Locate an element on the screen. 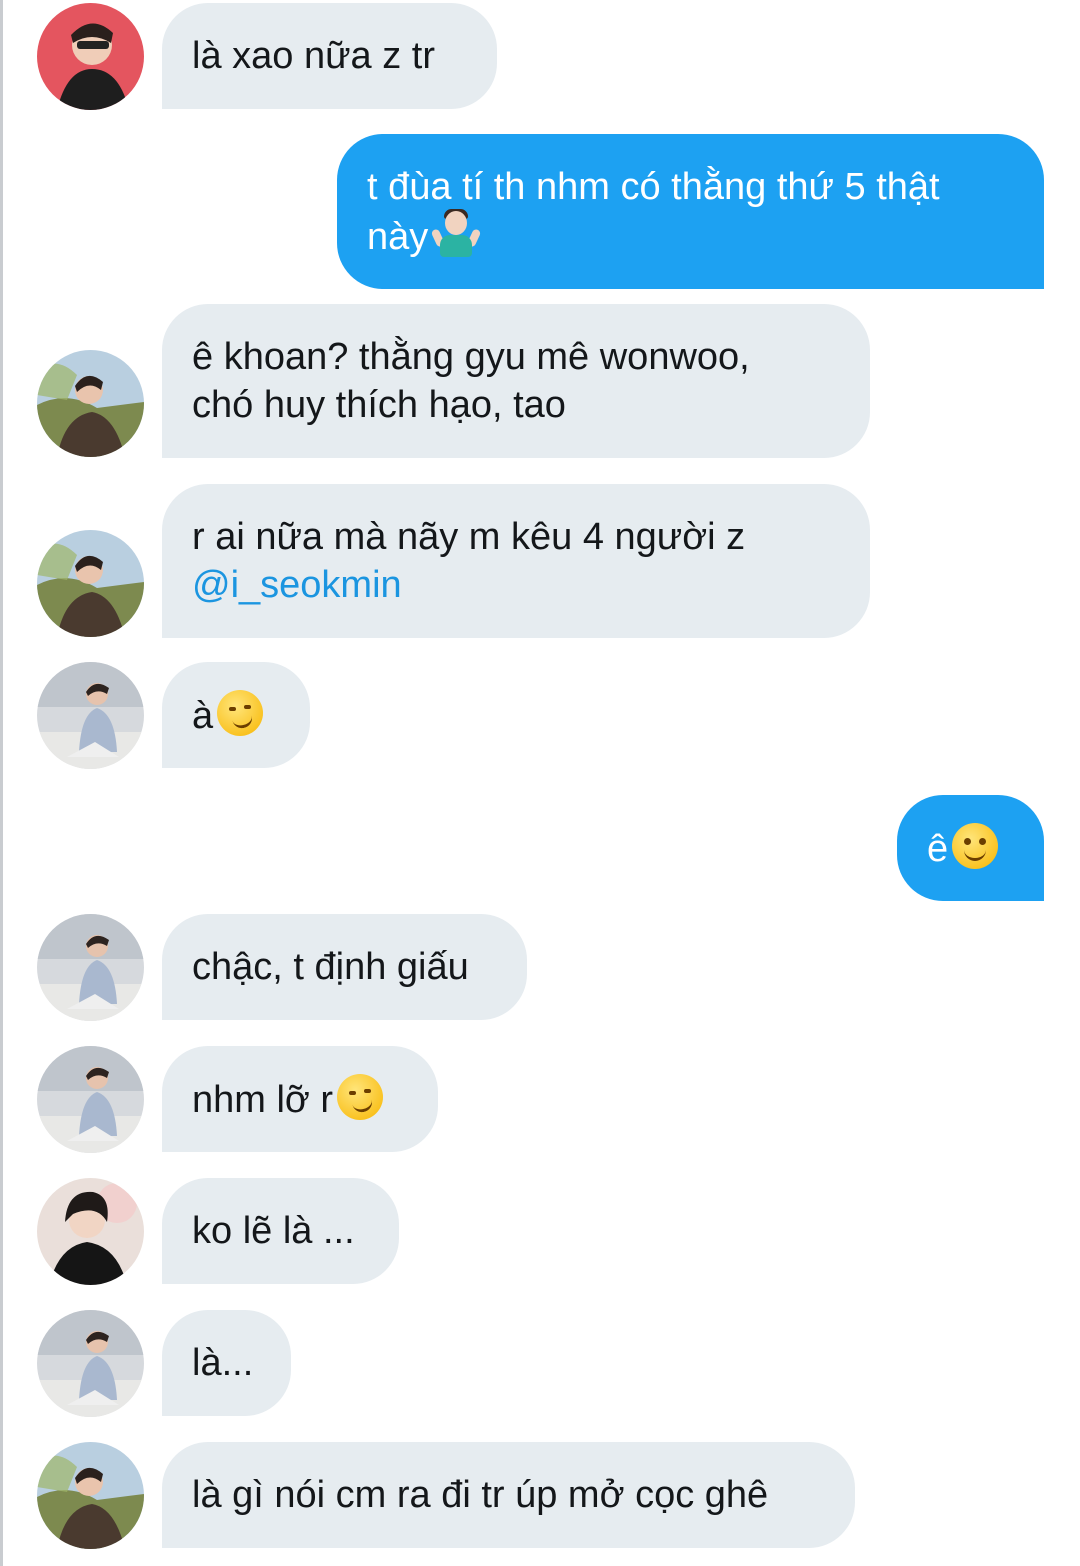  message-text: là xao nữa z tr is located at coordinates (313, 56).